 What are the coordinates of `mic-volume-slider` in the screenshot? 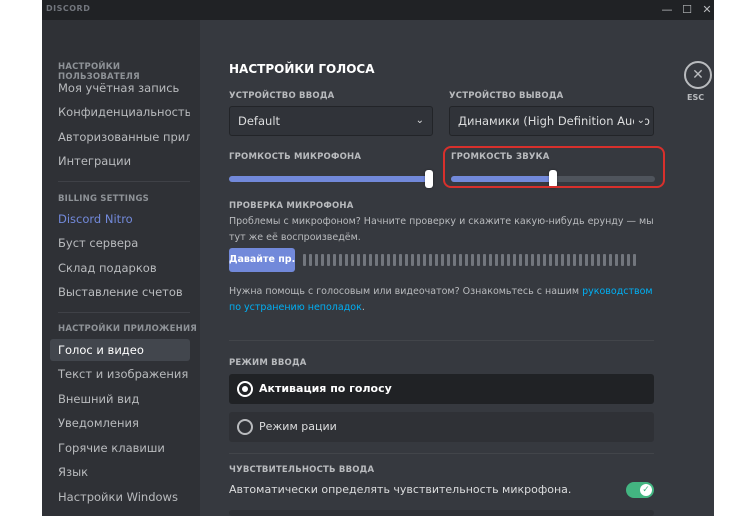 It's located at (331, 179).